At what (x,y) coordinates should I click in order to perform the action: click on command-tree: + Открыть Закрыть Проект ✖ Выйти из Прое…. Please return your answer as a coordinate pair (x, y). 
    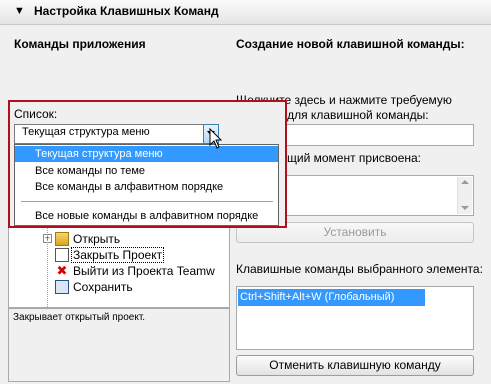
    Looking at the image, I should click on (119, 264).